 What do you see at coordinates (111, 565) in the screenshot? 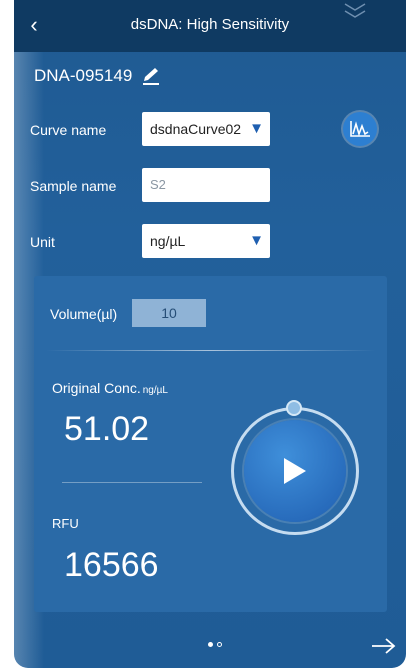
I see `rfu-value: 16566` at bounding box center [111, 565].